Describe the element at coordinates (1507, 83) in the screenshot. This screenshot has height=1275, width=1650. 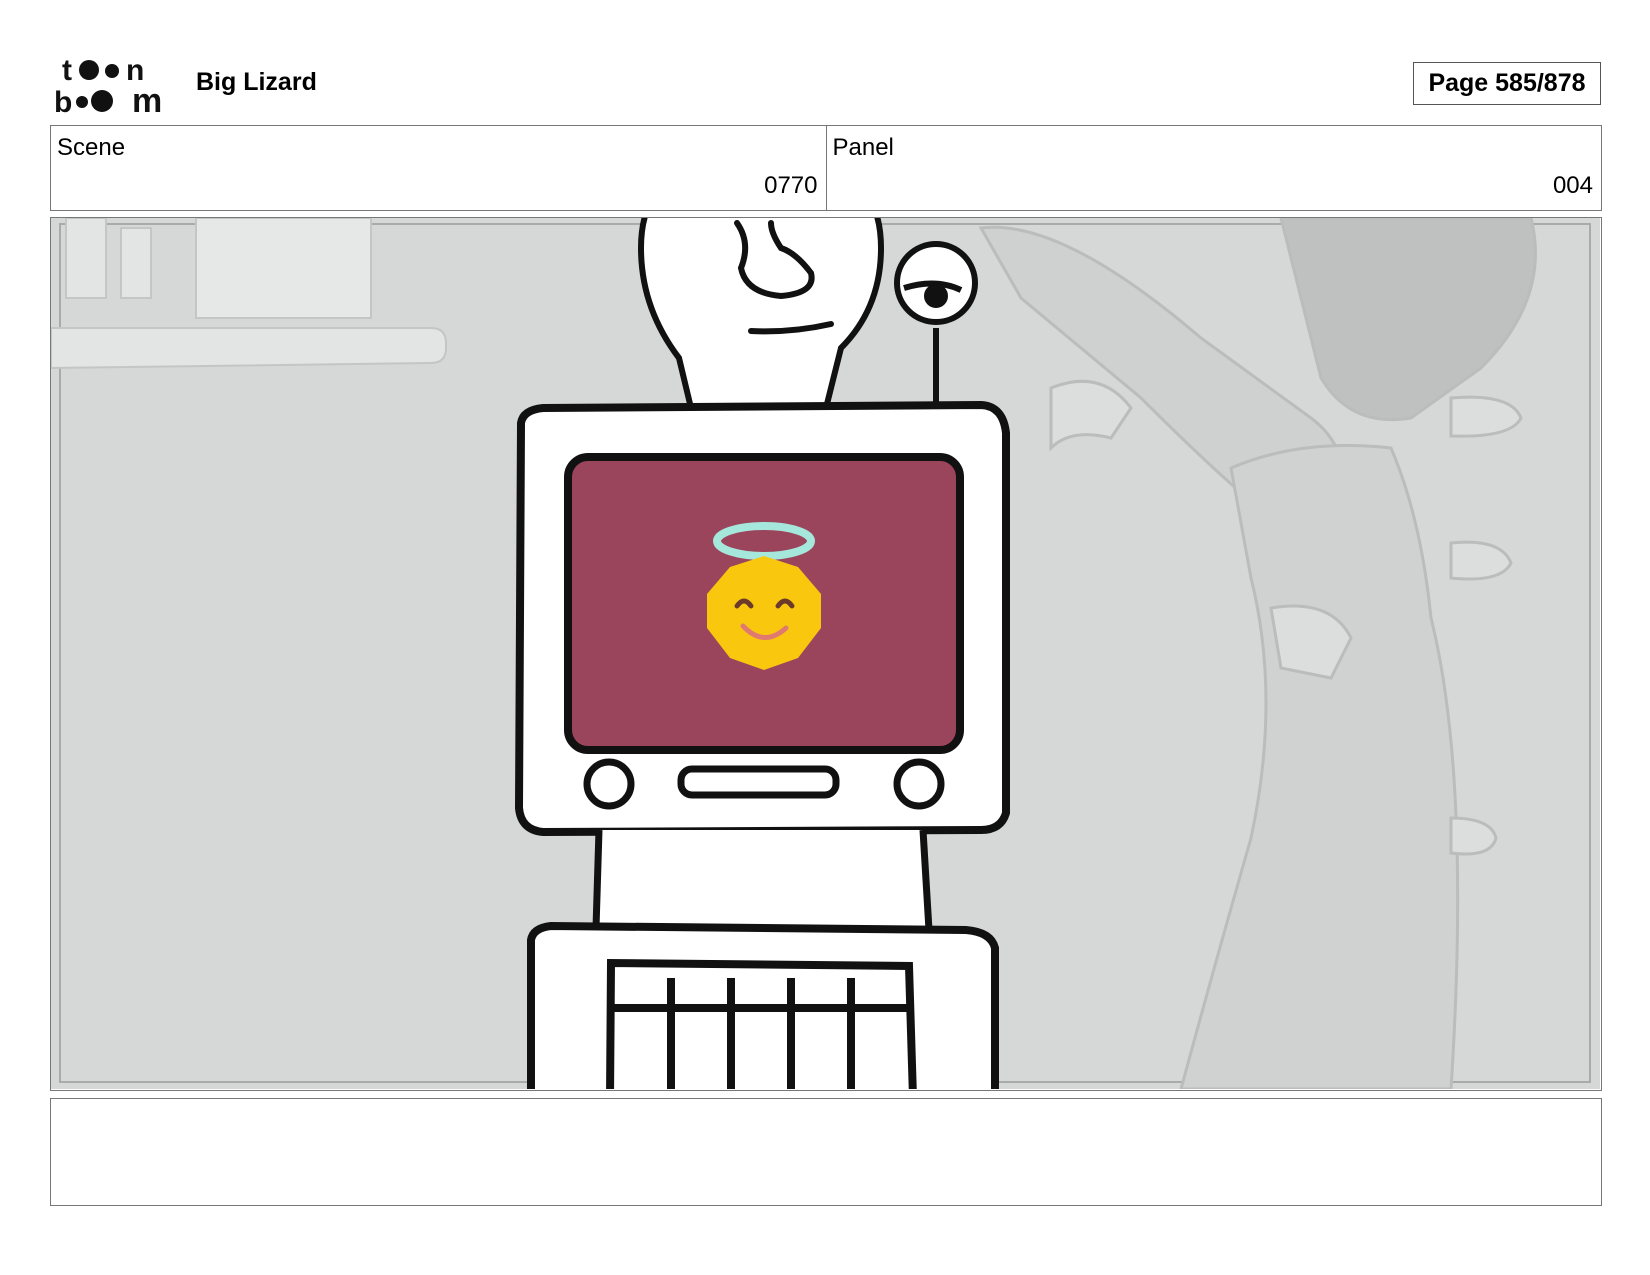
I see `page-indicator: Page 585/878` at that location.